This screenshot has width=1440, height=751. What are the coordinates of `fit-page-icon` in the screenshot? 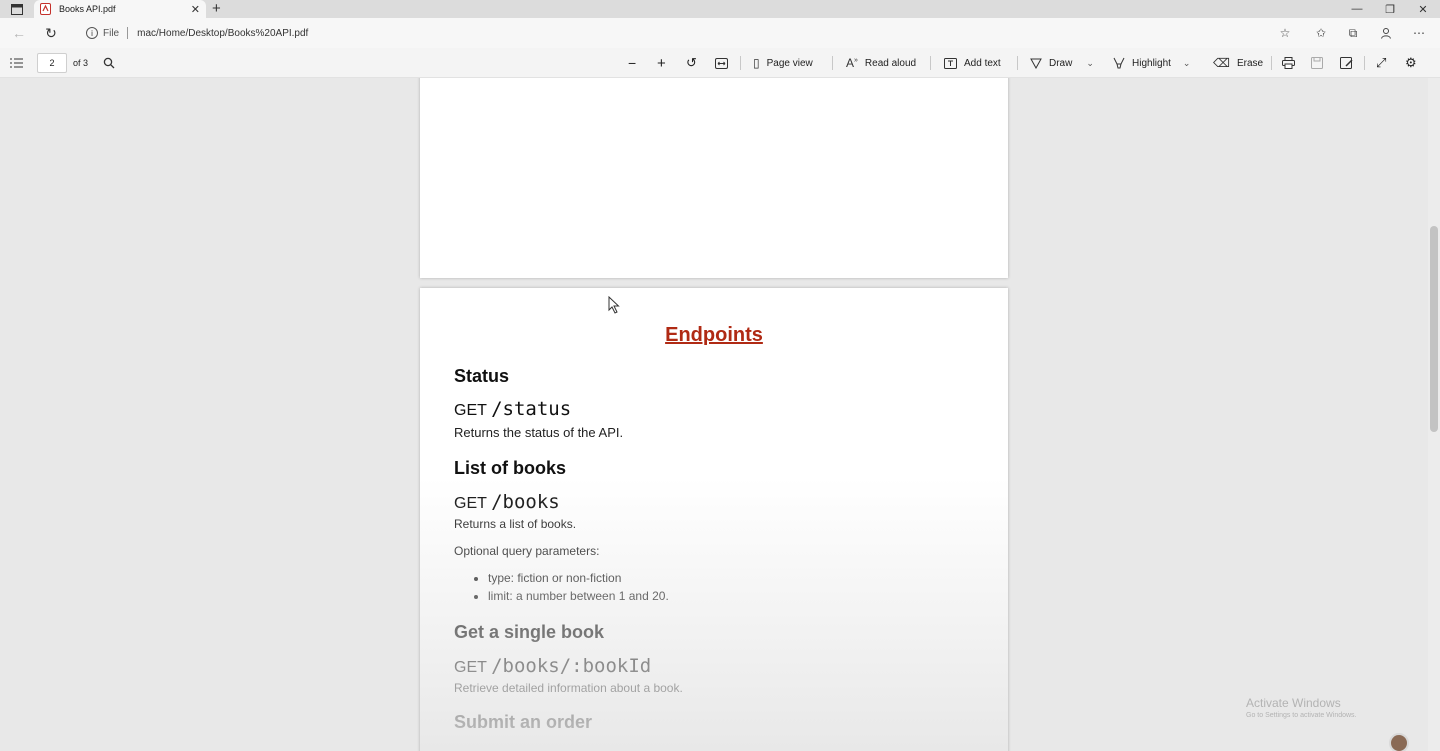 It's located at (721, 63).